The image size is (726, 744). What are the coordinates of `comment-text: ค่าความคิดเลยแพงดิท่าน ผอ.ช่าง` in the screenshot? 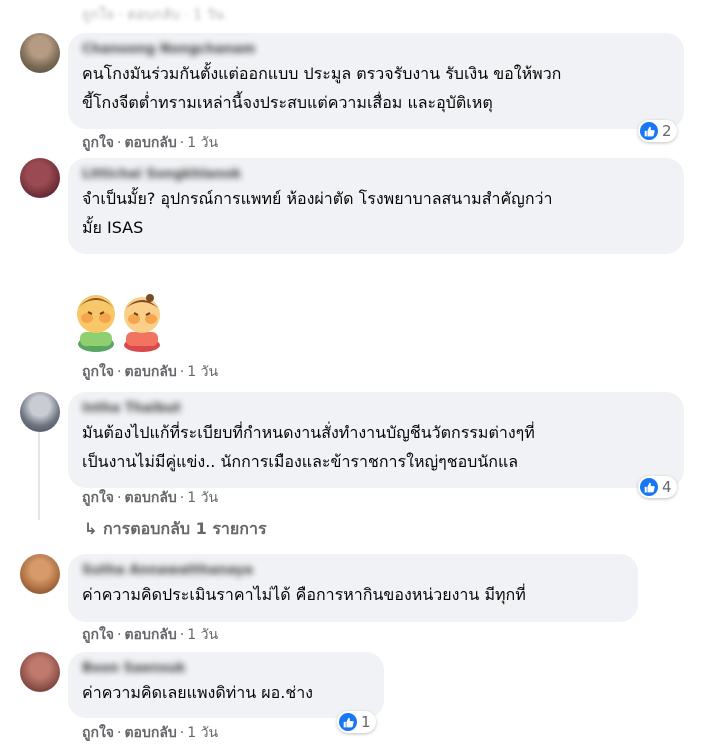 It's located at (197, 692).